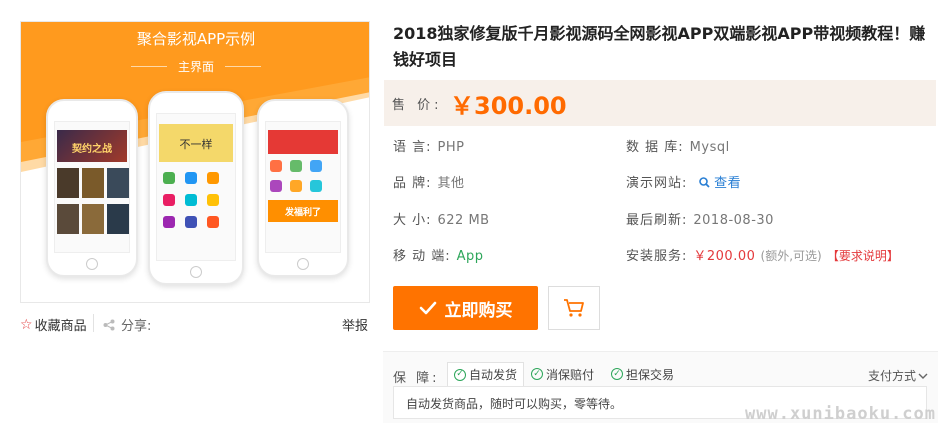 This screenshot has width=944, height=428. Describe the element at coordinates (109, 324) in the screenshot. I see `share-icon` at that location.